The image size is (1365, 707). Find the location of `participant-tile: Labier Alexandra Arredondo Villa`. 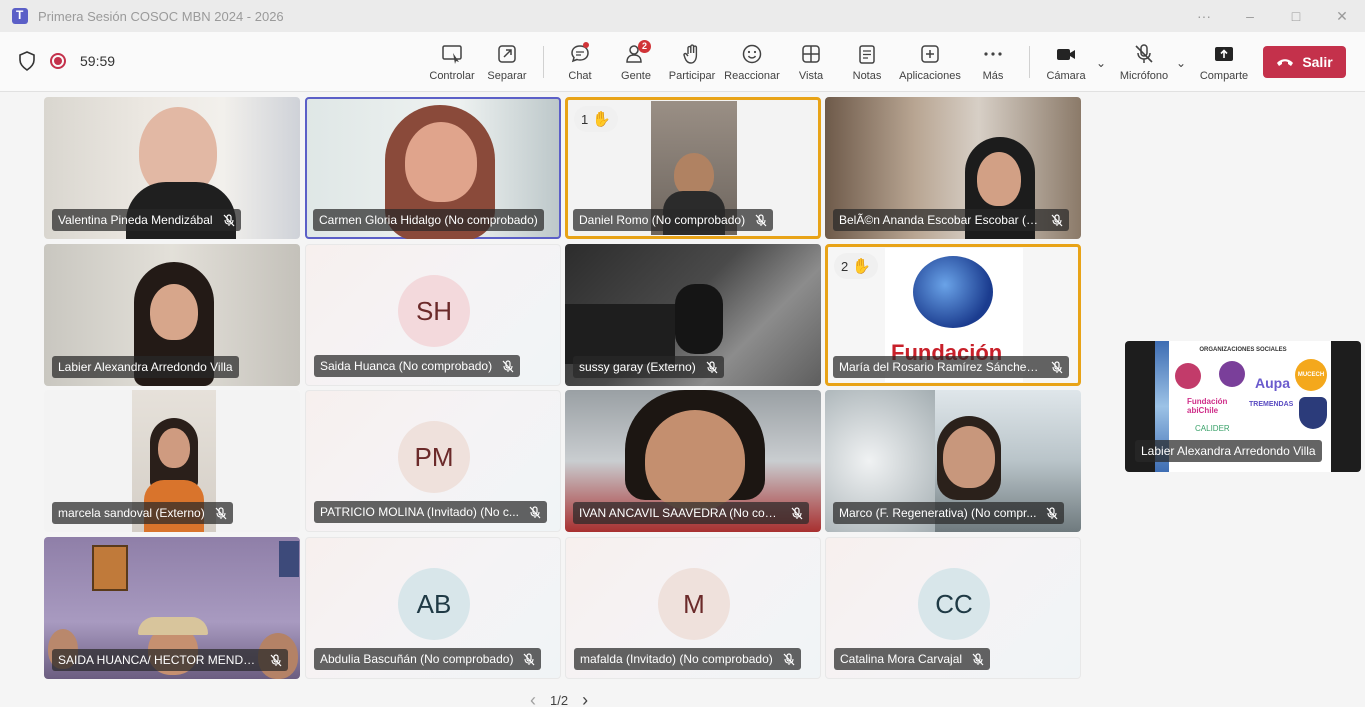

participant-tile: Labier Alexandra Arredondo Villa is located at coordinates (172, 315).